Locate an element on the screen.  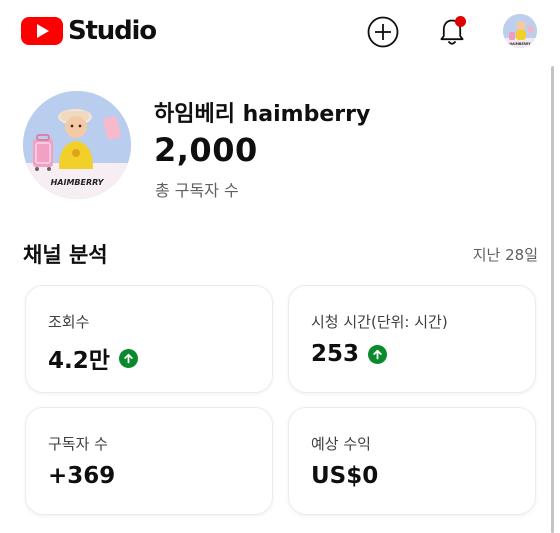
watch-time-label: 시청 시간(단위: 시간) is located at coordinates (379, 322).